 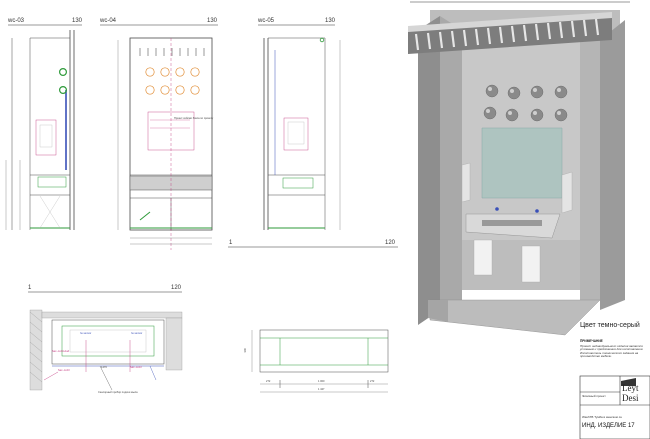 What do you see at coordinates (16, 21) in the screenshot?
I see `wc-03-title: wc-03` at bounding box center [16, 21].